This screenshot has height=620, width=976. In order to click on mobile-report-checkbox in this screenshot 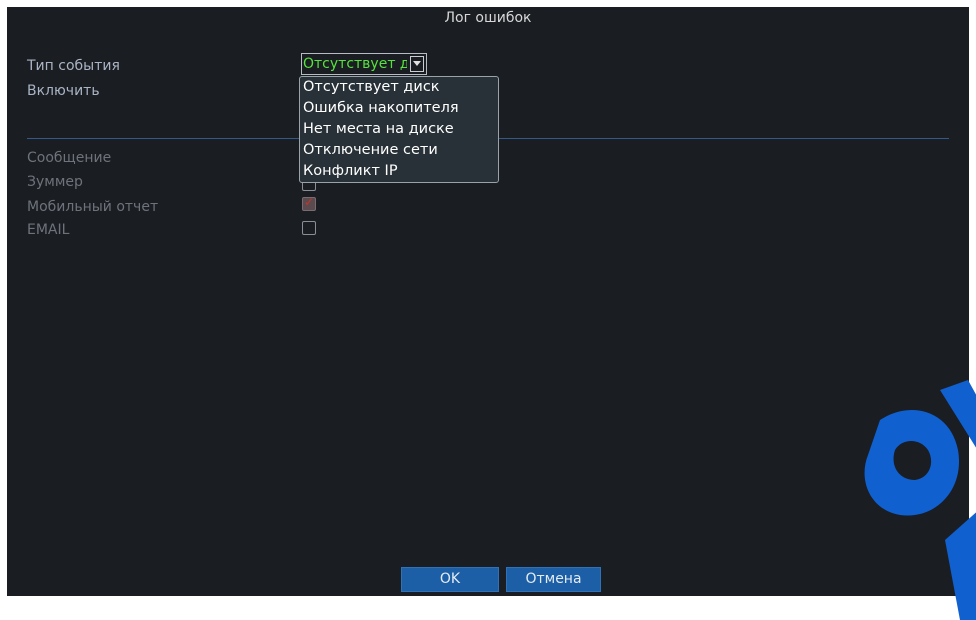, I will do `click(309, 203)`.